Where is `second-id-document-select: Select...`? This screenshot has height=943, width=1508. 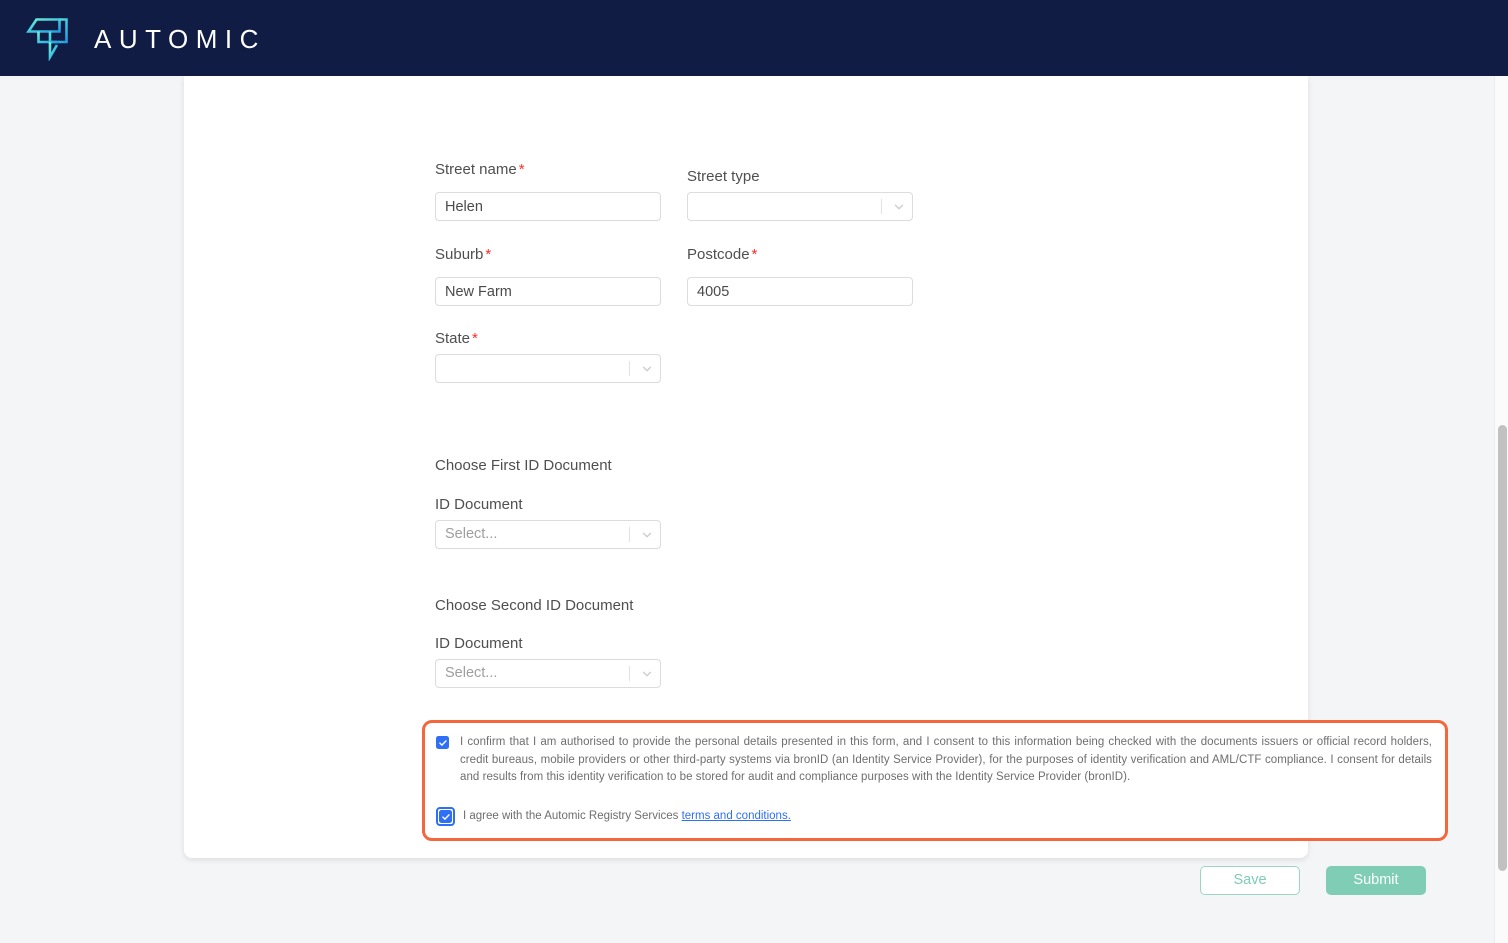 second-id-document-select: Select... is located at coordinates (548, 673).